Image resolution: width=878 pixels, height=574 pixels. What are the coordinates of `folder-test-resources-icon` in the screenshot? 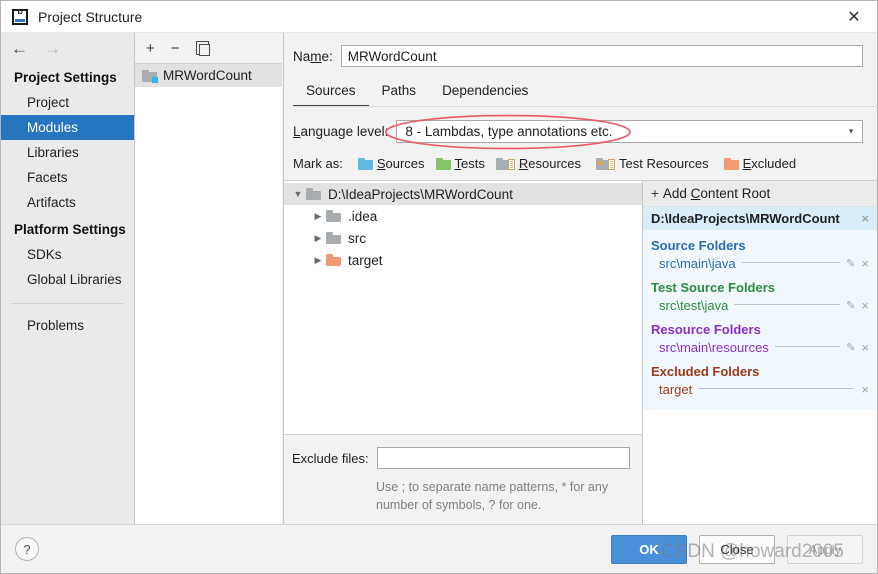 It's located at (606, 163).